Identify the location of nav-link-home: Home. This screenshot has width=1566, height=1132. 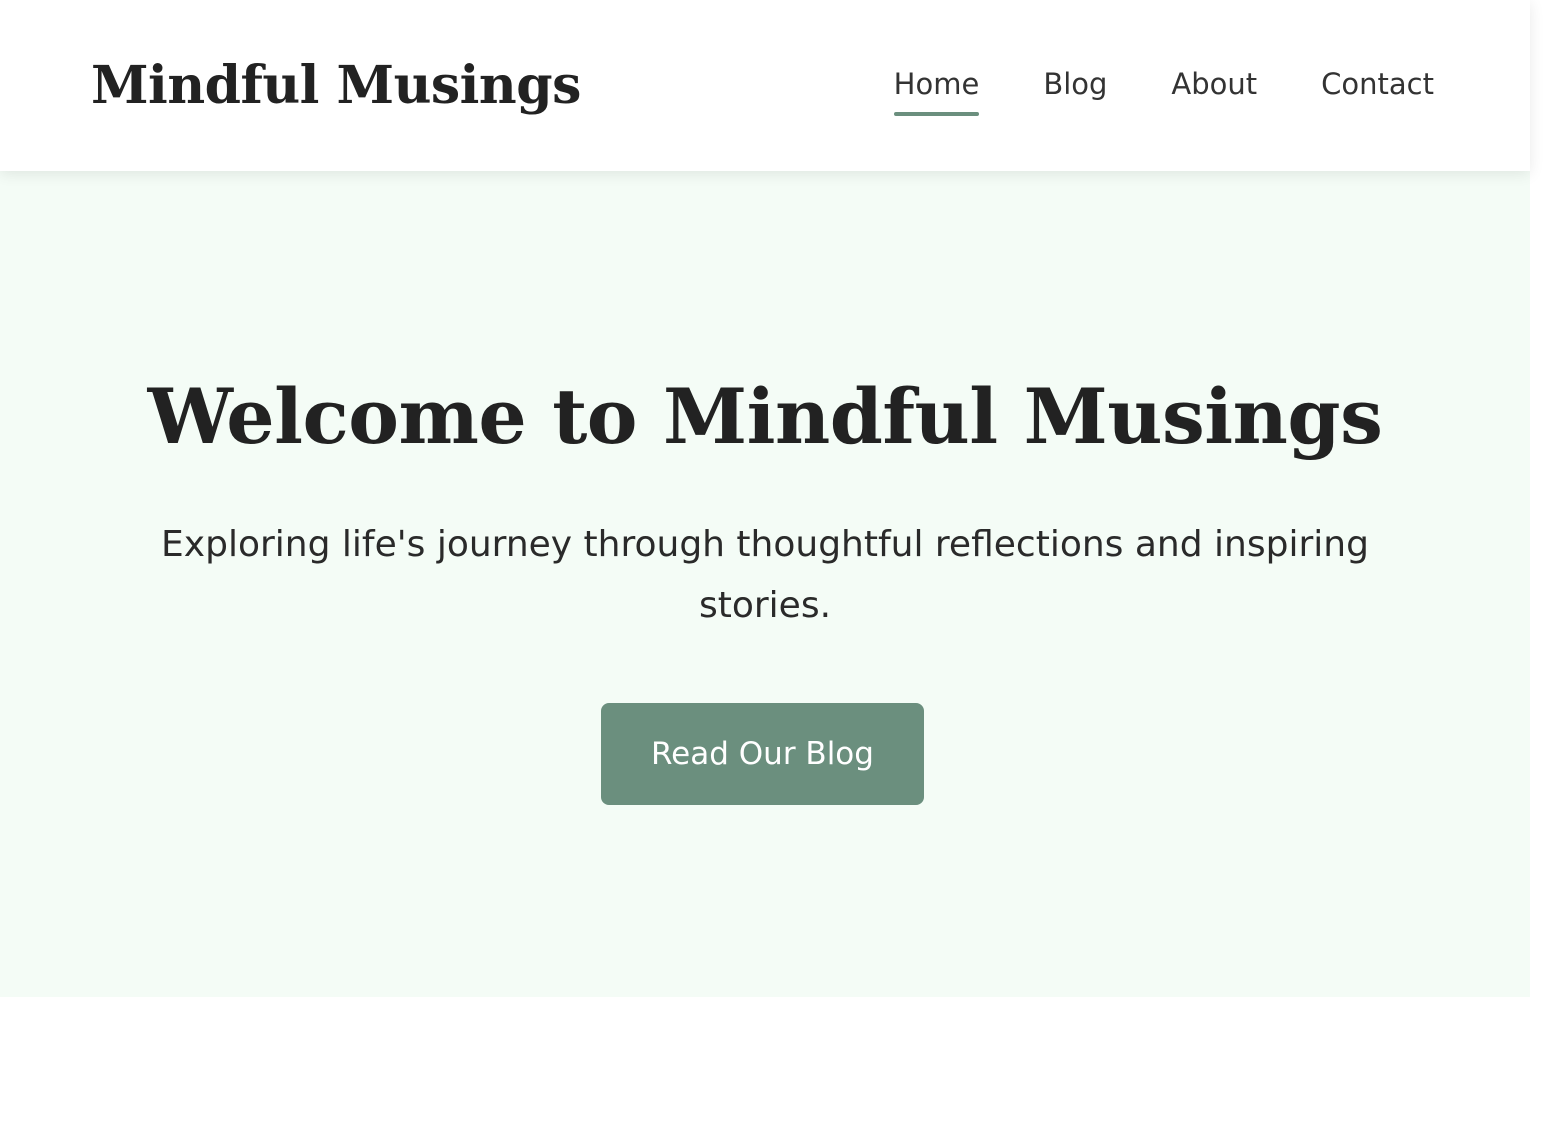
(936, 87).